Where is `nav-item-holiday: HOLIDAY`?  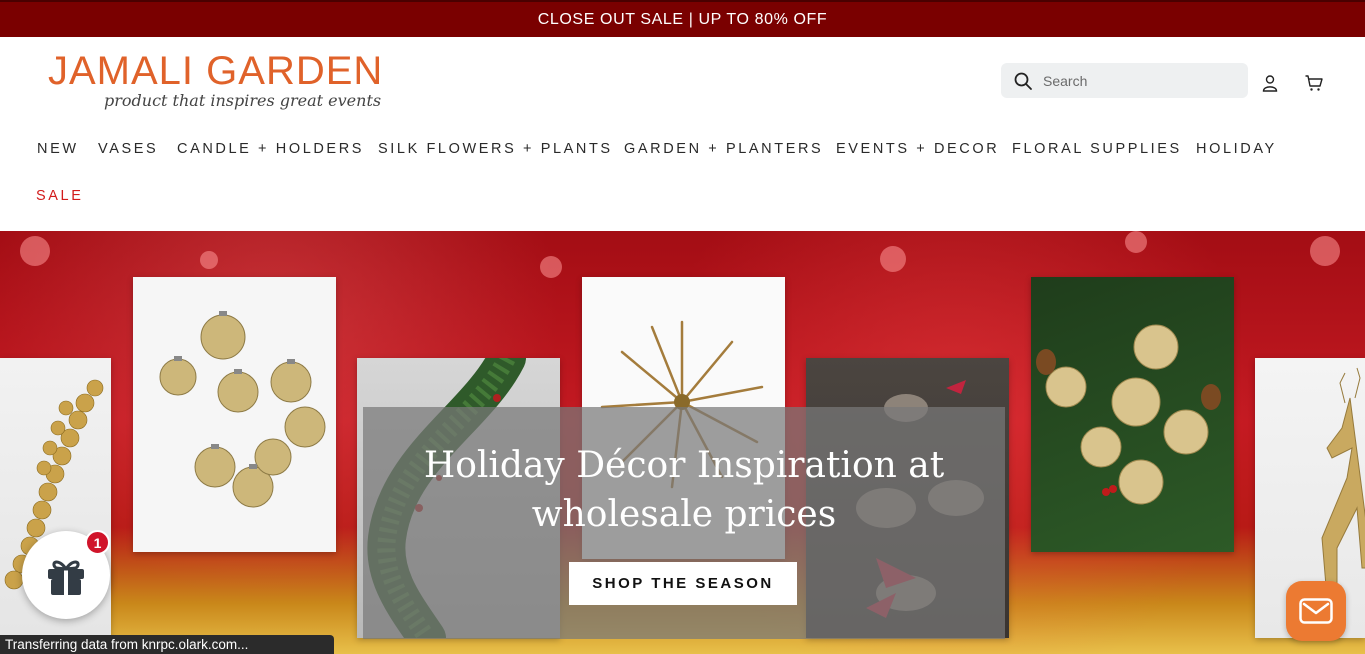 nav-item-holiday: HOLIDAY is located at coordinates (1236, 149).